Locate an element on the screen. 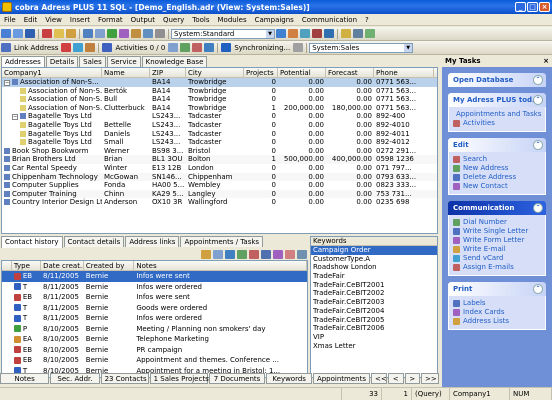  preview-icon is located at coordinates (160, 33).